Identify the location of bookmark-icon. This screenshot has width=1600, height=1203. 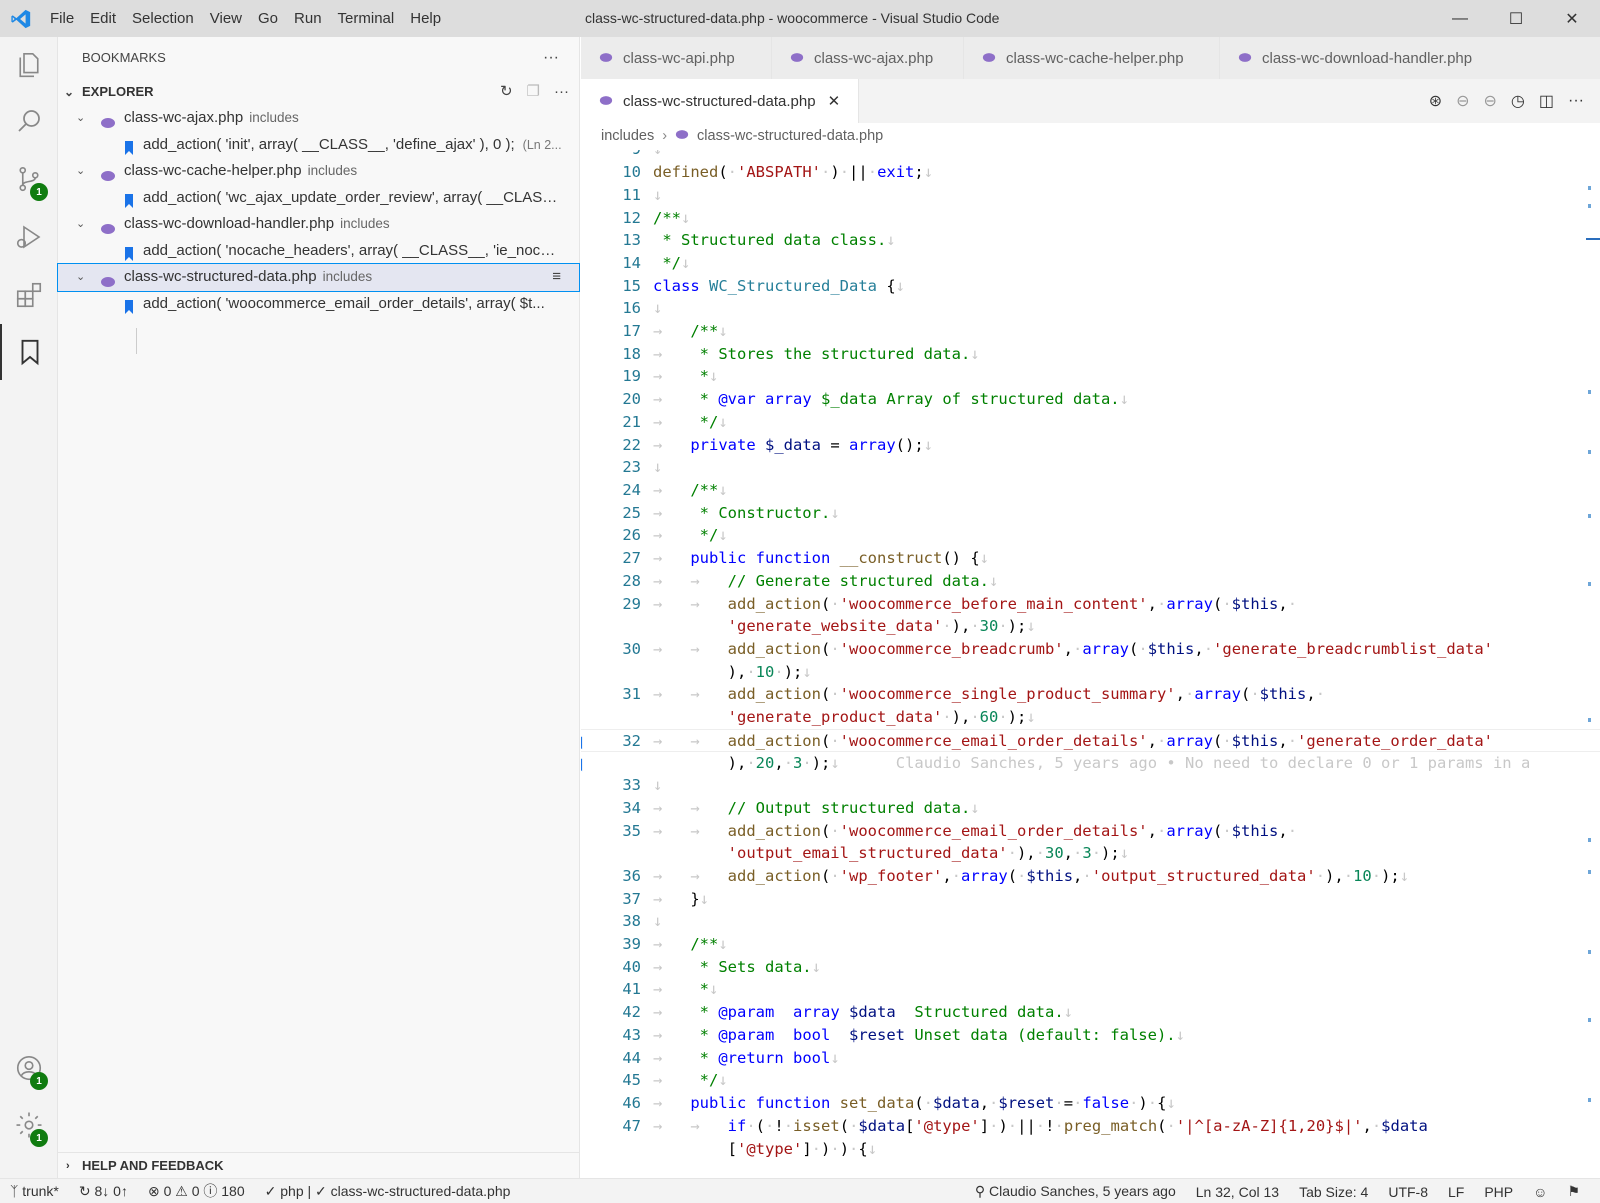
(129, 148).